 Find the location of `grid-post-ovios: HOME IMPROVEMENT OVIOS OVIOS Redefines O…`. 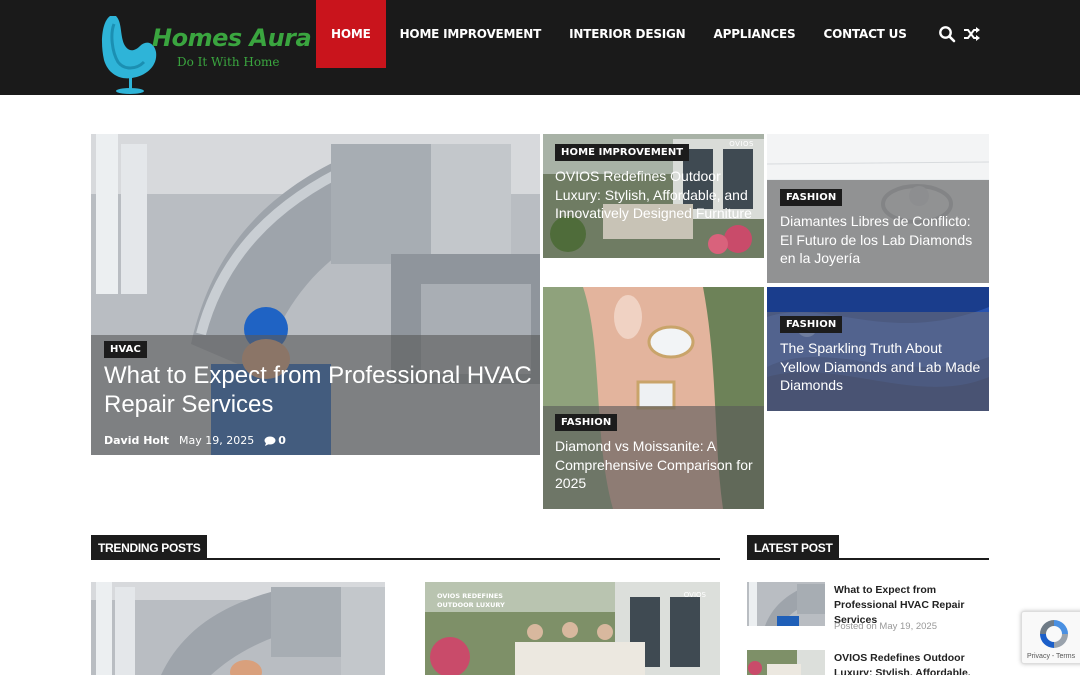

grid-post-ovios: HOME IMPROVEMENT OVIOS OVIOS Redefines O… is located at coordinates (653, 196).